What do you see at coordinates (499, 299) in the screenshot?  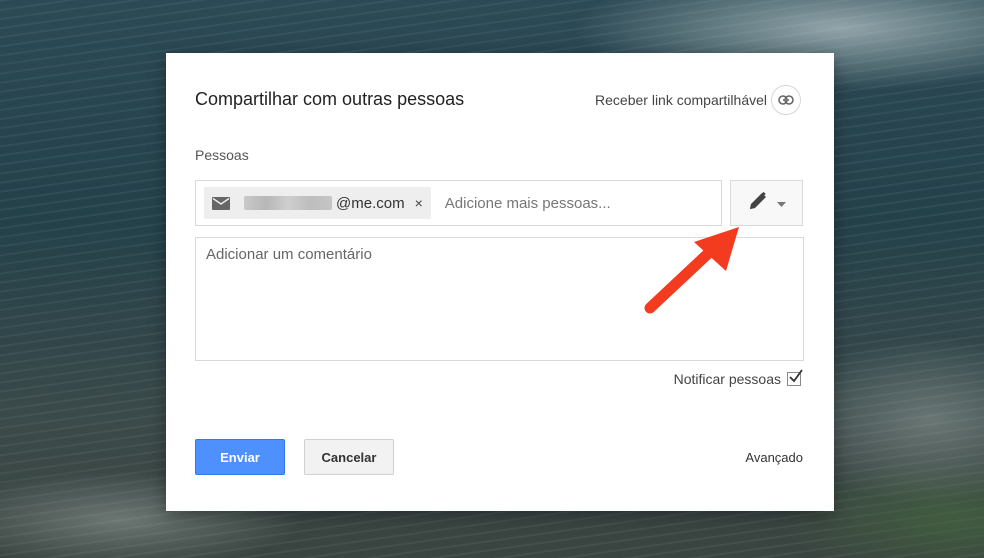 I see `comment-field` at bounding box center [499, 299].